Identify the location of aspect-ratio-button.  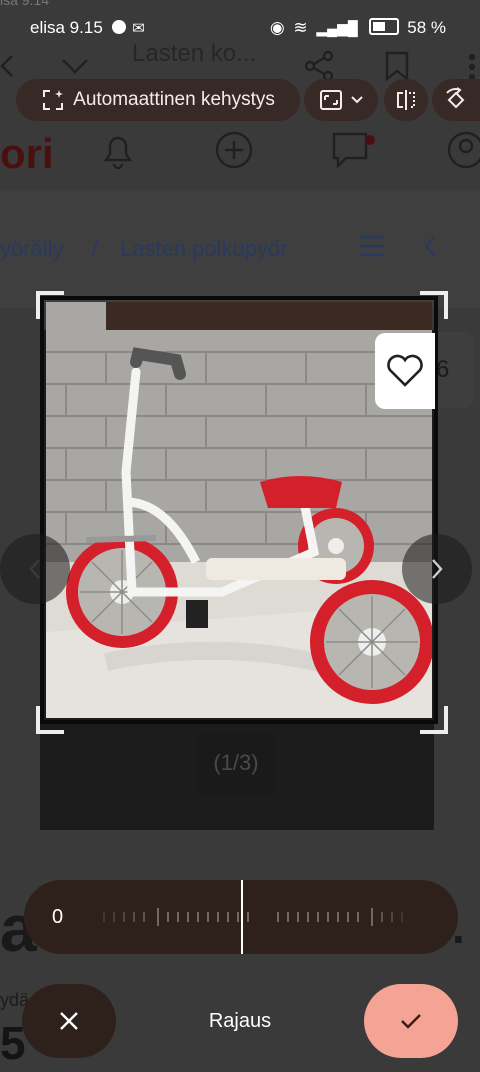
(341, 100).